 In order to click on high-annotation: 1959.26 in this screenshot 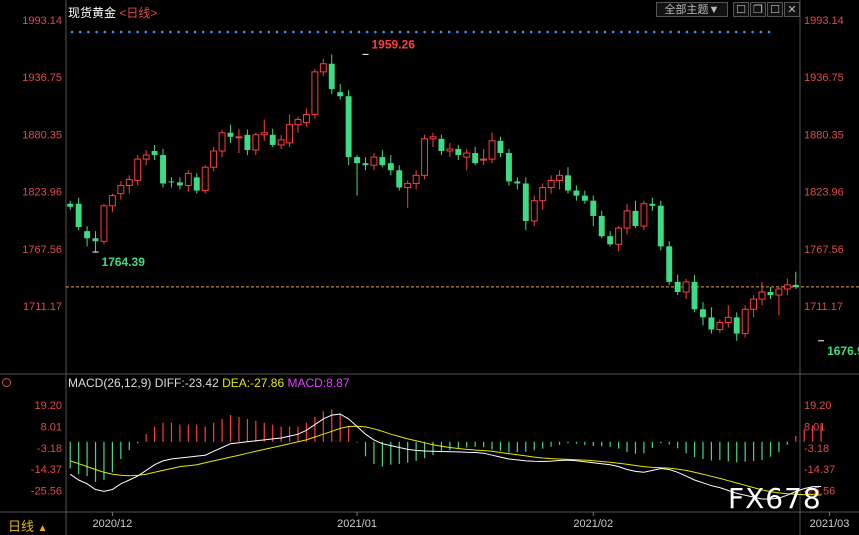, I will do `click(394, 44)`.